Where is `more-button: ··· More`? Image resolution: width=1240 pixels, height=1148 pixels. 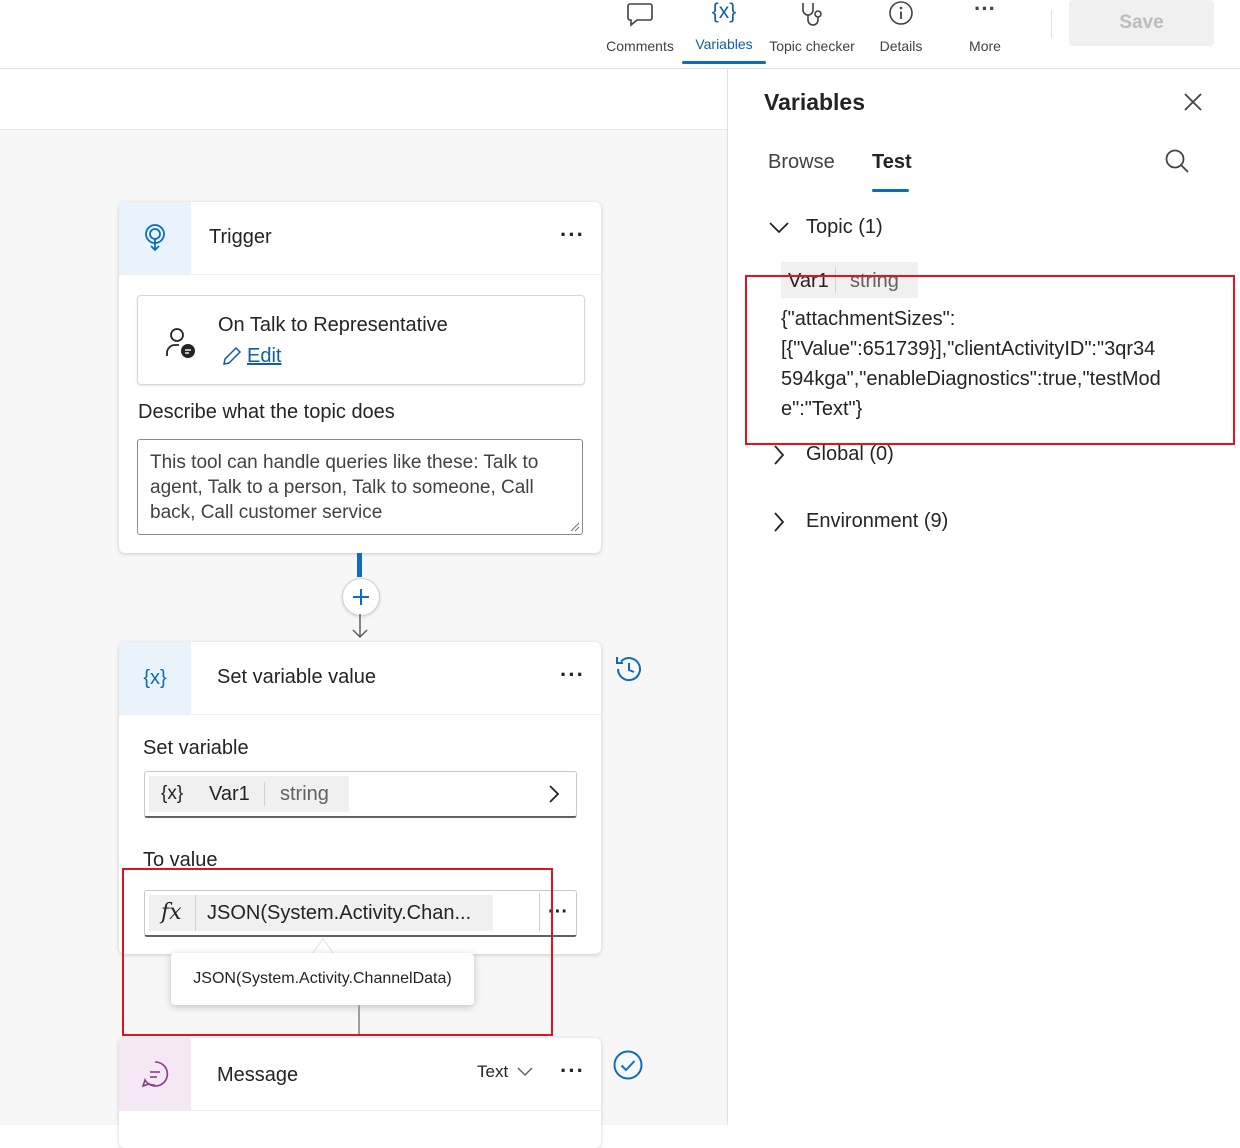
more-button: ··· More is located at coordinates (985, 34).